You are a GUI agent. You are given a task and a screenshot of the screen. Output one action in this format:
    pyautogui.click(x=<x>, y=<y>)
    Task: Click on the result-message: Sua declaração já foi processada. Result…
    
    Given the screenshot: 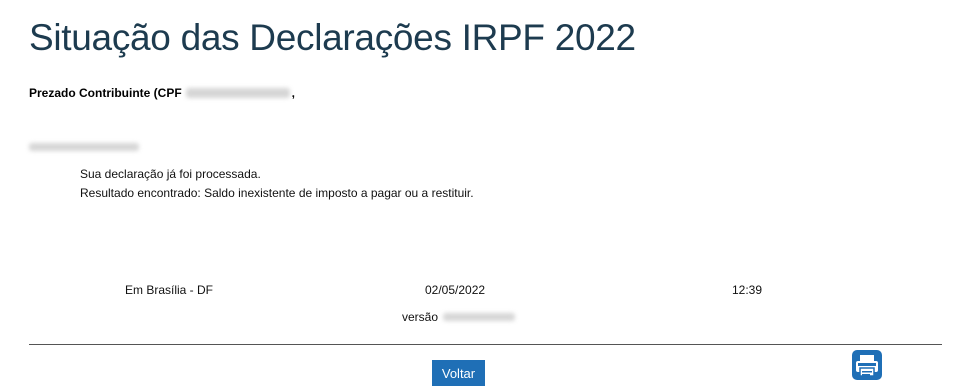 What is the action you would take?
    pyautogui.click(x=277, y=184)
    